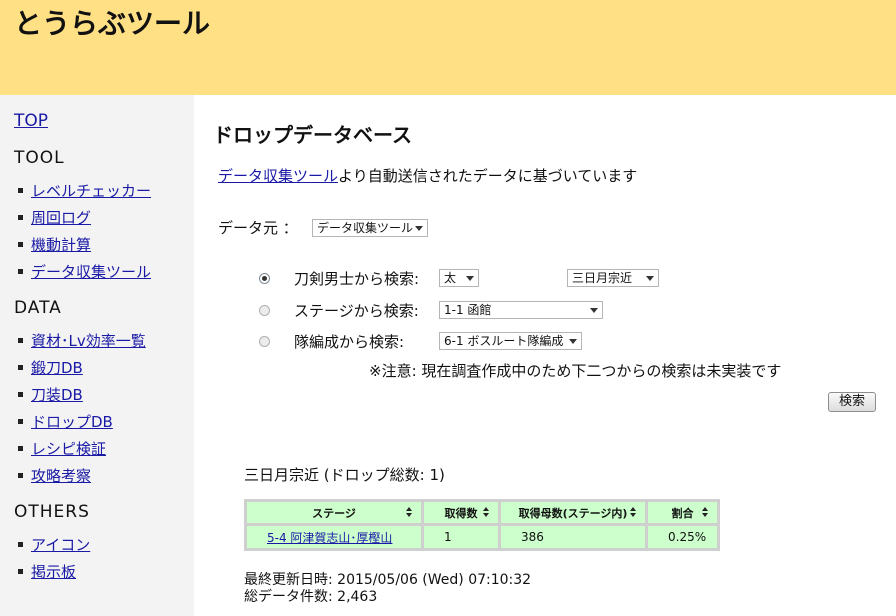 The width and height of the screenshot is (896, 616). I want to click on team-select: 6-1 ボスルート隊編成, so click(510, 341).